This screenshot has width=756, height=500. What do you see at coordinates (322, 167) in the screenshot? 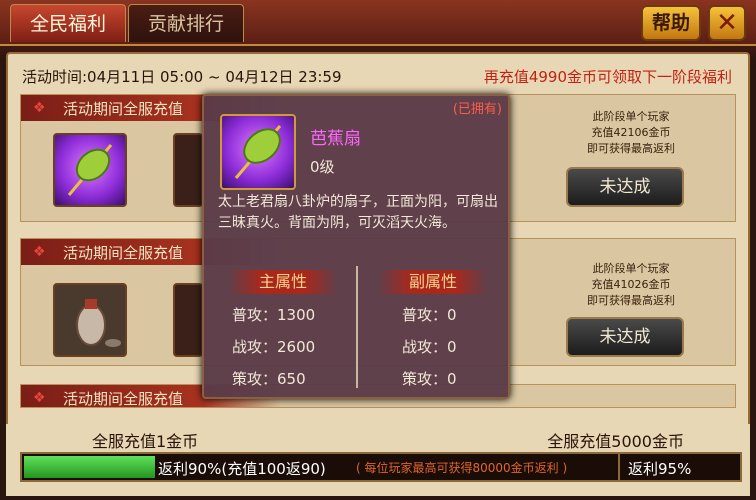
I see `item-level: 0级` at bounding box center [322, 167].